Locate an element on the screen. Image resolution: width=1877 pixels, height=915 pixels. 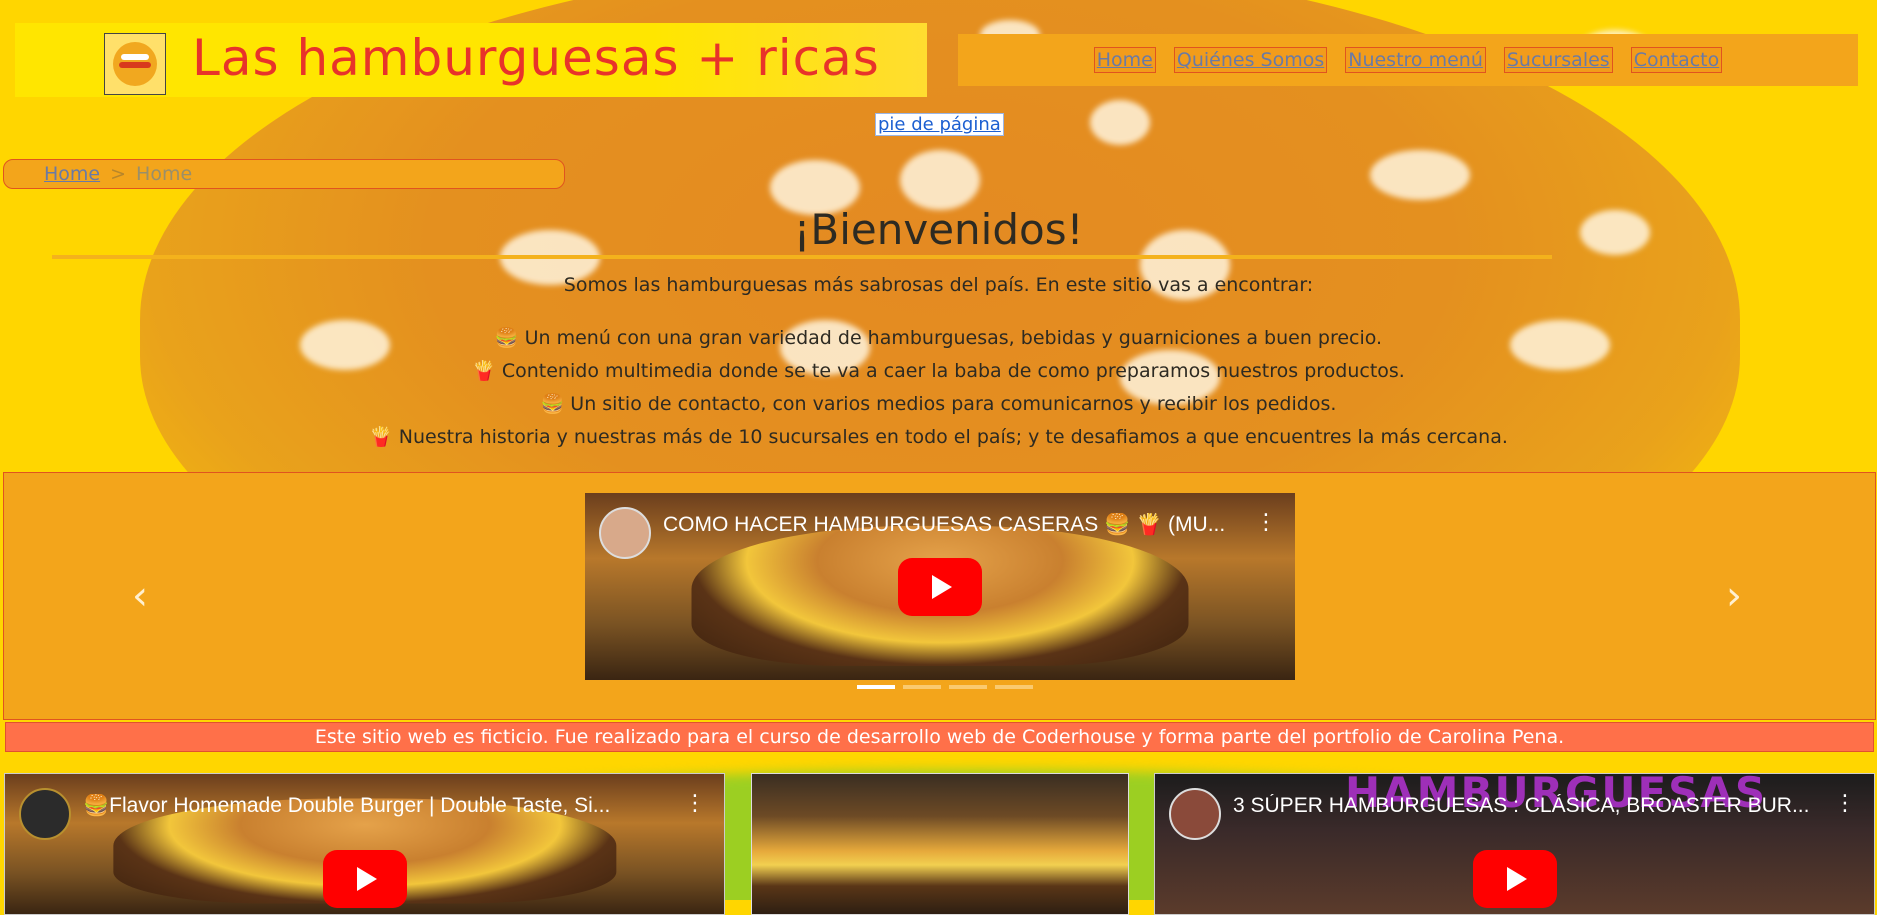
burger-logo-icon is located at coordinates (135, 64).